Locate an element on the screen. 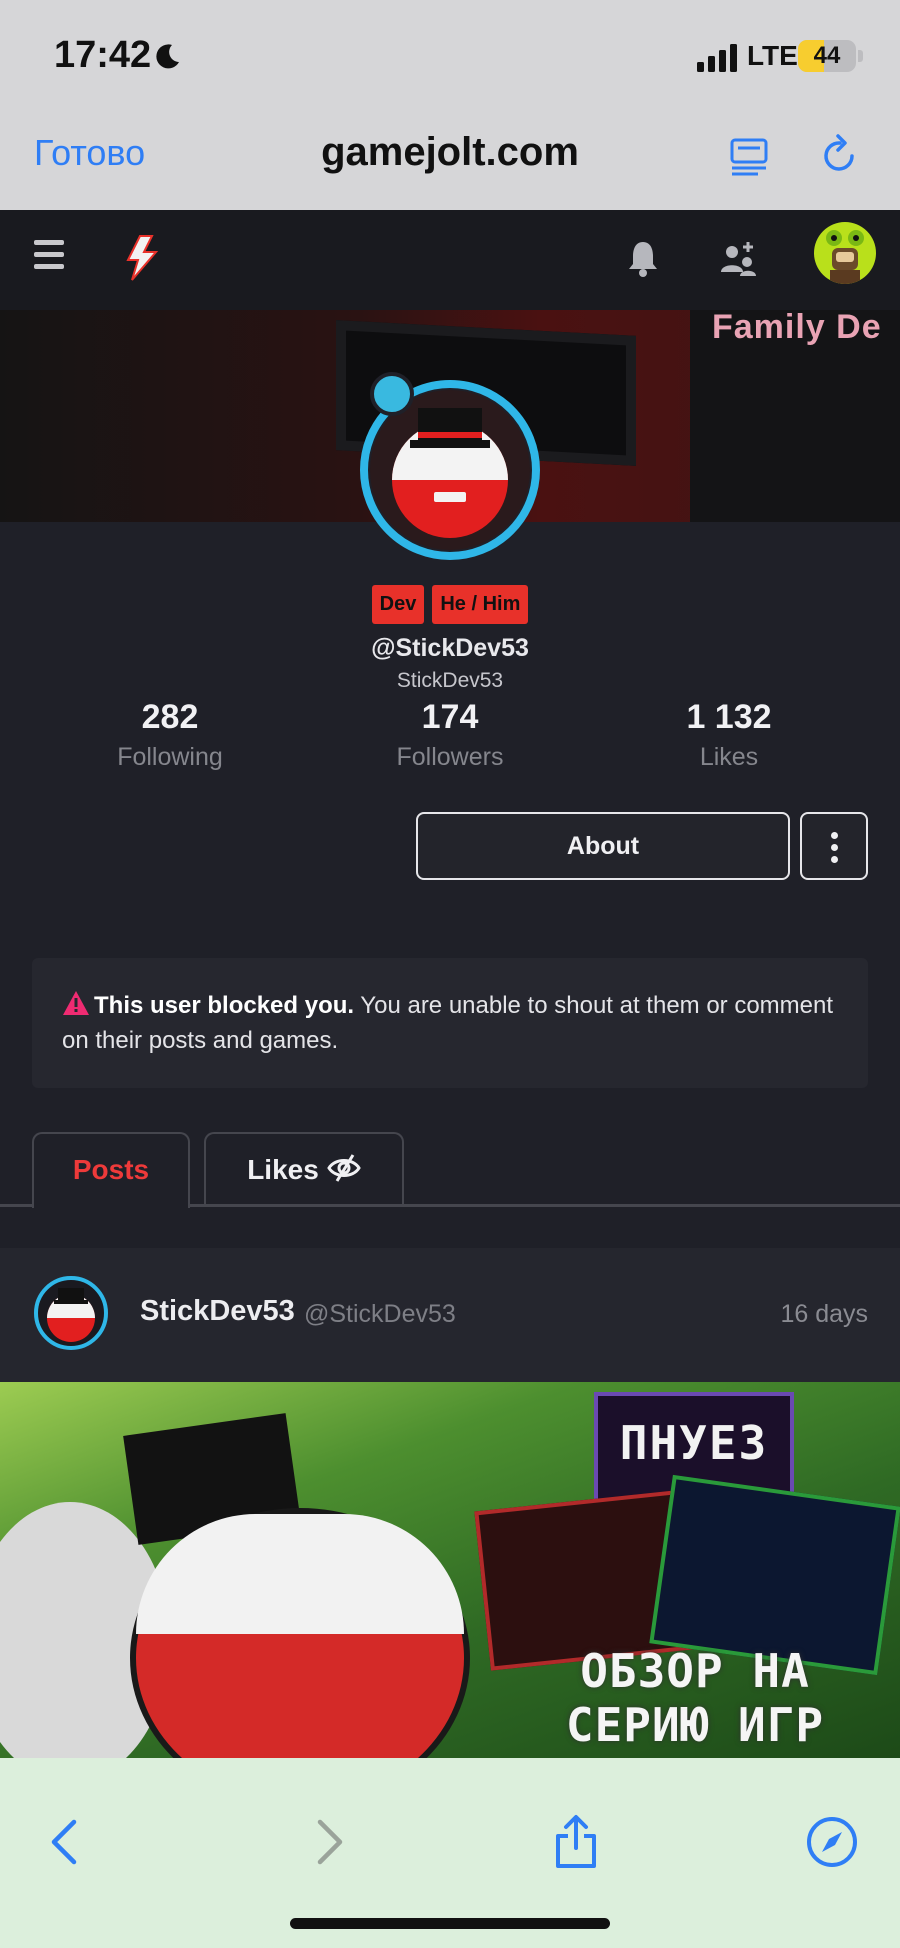 Image resolution: width=900 pixels, height=1948 pixels. home-indicator is located at coordinates (450, 1923).